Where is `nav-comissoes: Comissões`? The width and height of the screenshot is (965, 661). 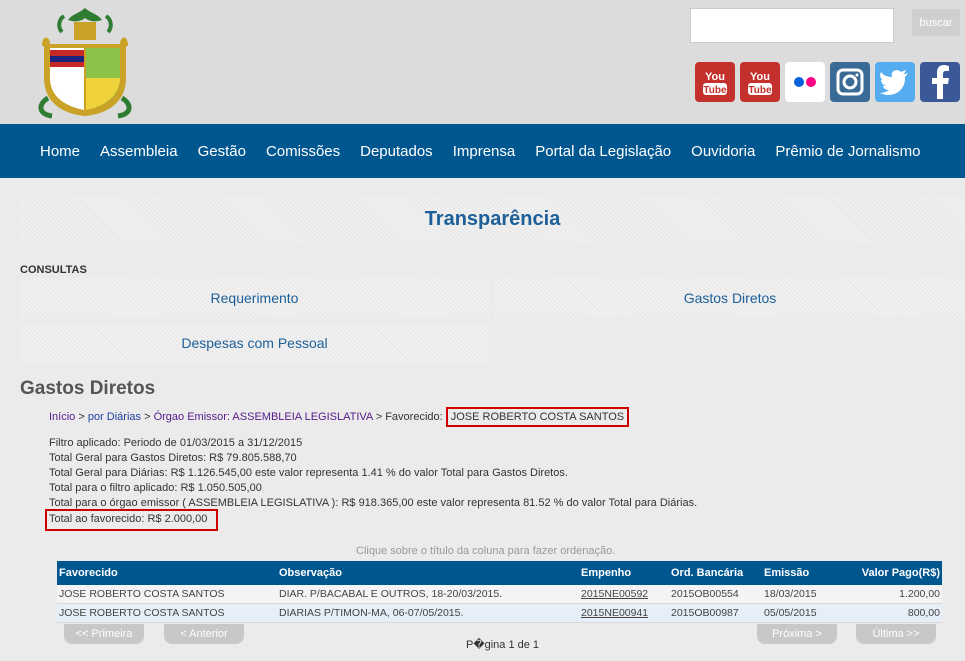 nav-comissoes: Comissões is located at coordinates (303, 151).